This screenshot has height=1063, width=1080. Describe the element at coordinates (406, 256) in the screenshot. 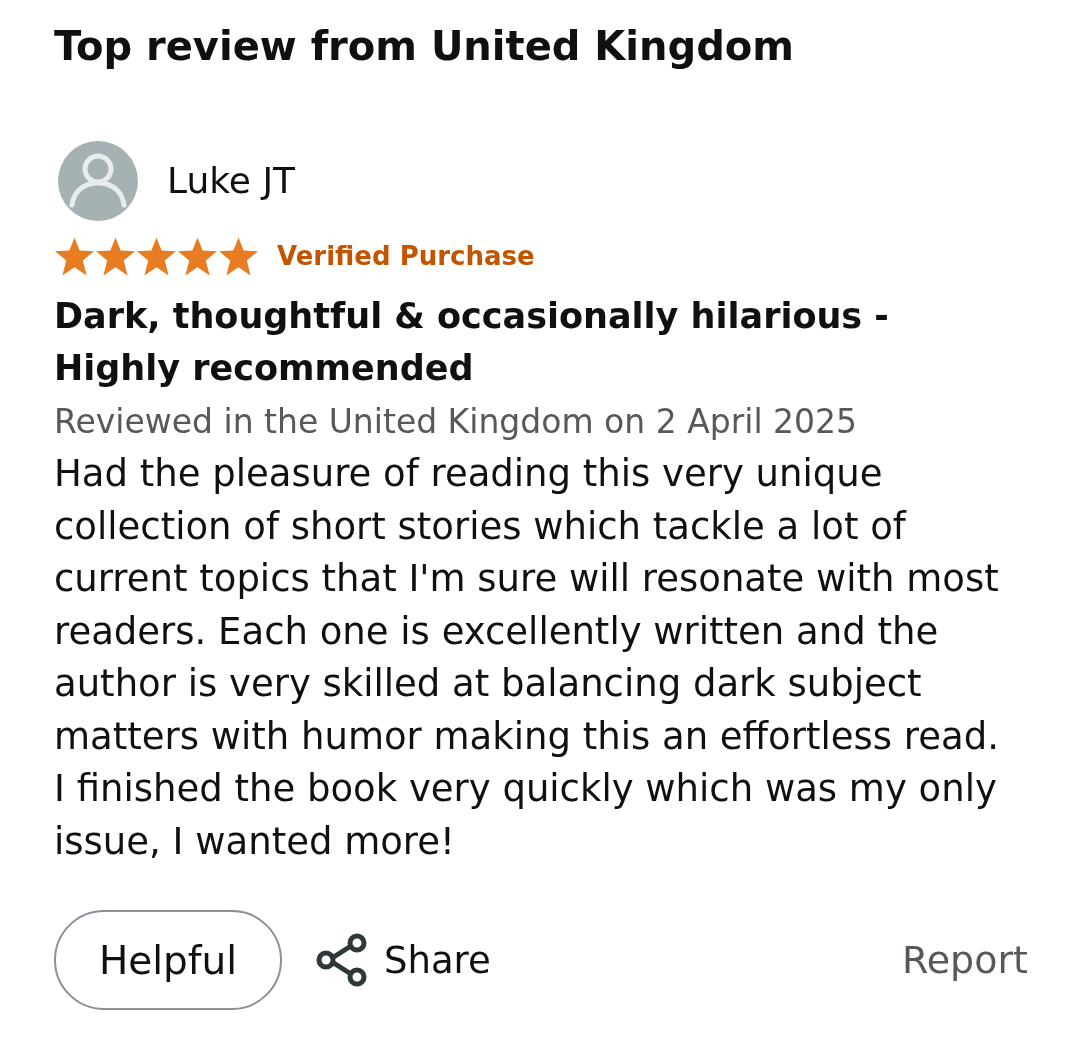

I see `verified-purchase-label: Verified Purchase` at that location.